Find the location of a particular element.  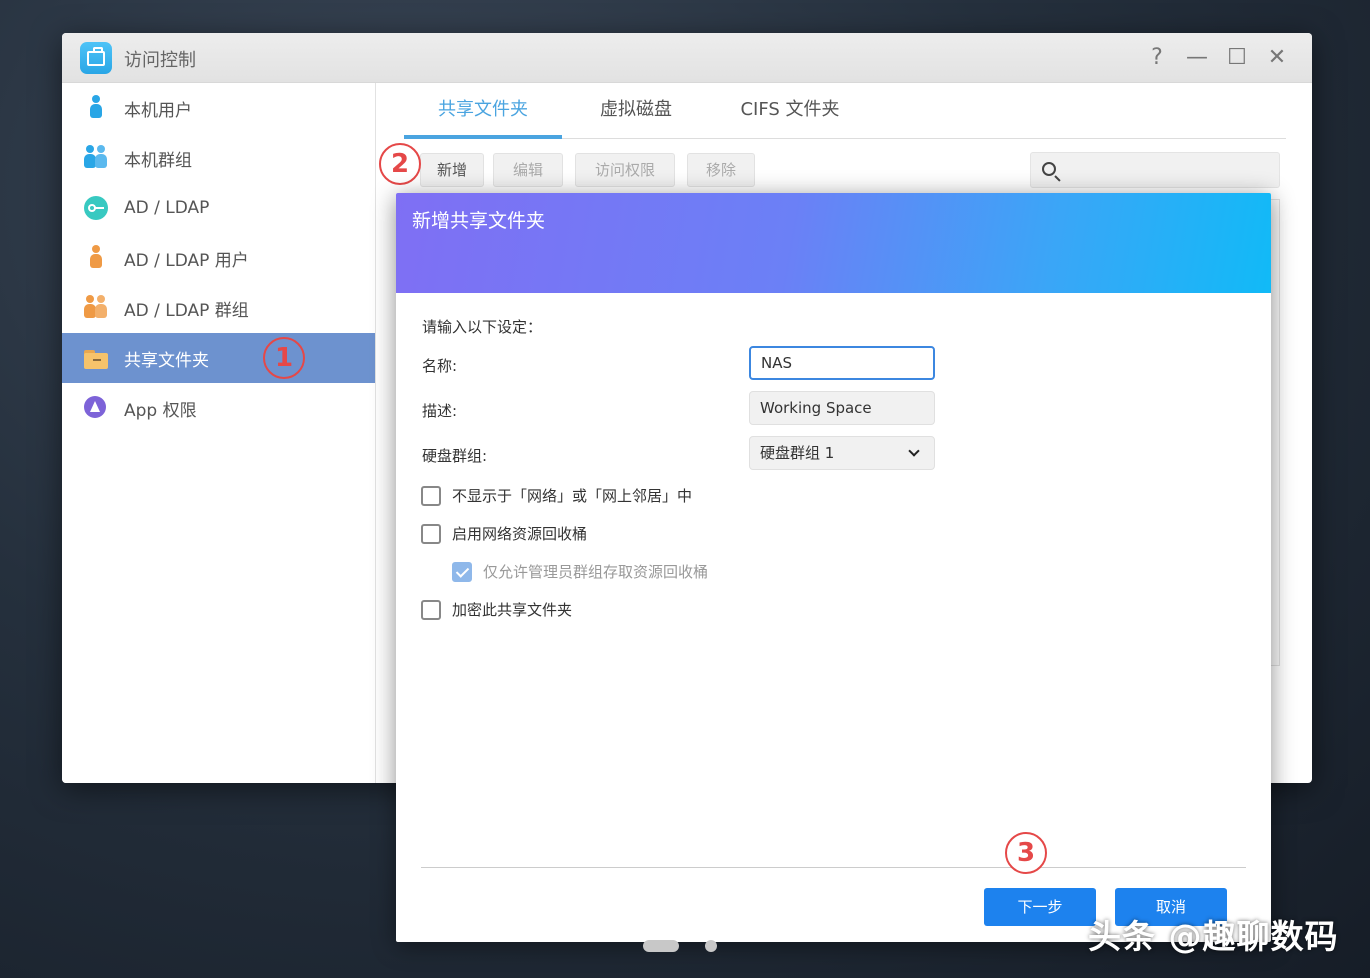

recycle-bin-option: 启用网络资源回收桶 is located at coordinates (504, 533).